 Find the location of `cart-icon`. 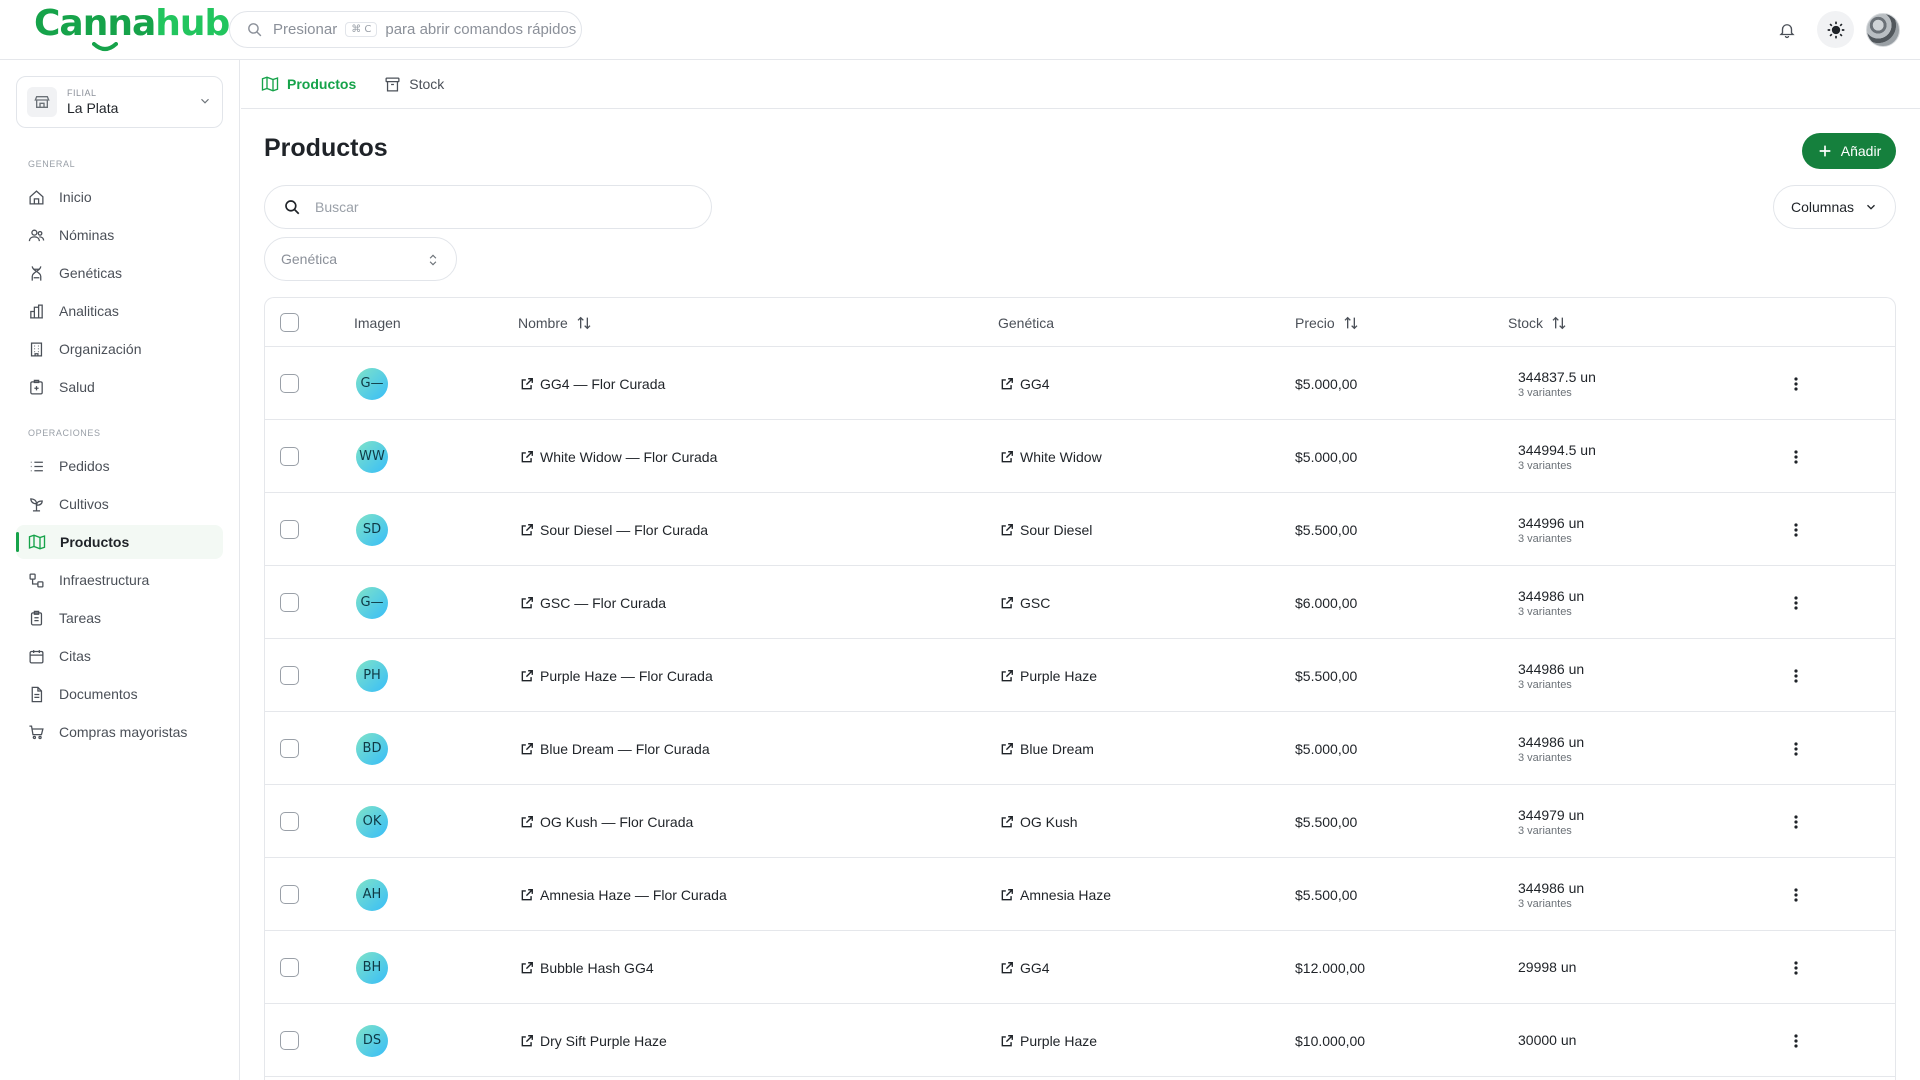

cart-icon is located at coordinates (36, 731).